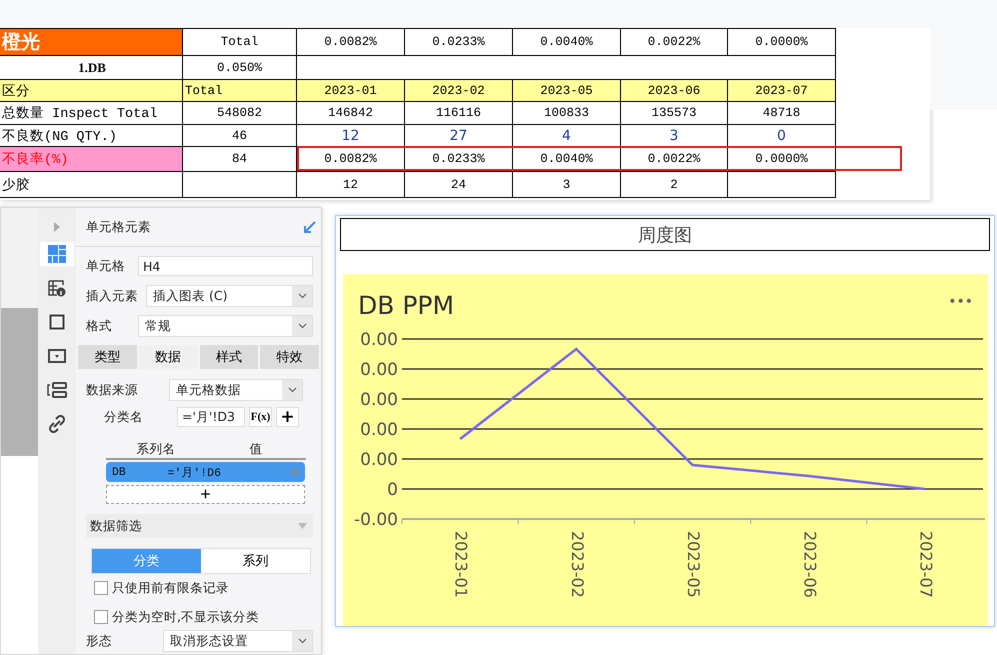 The height and width of the screenshot is (655, 997). I want to click on series-value: ='月'!D6, so click(194, 473).